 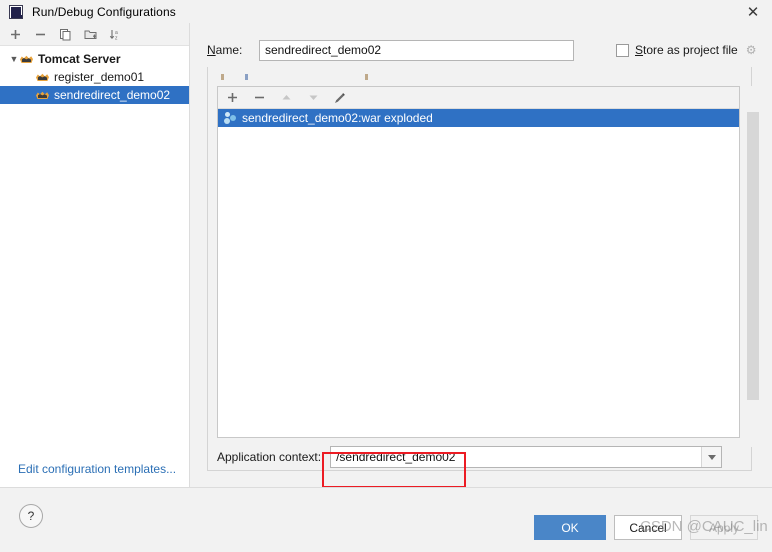 What do you see at coordinates (479, 75) in the screenshot?
I see `clipped-scrolled-row` at bounding box center [479, 75].